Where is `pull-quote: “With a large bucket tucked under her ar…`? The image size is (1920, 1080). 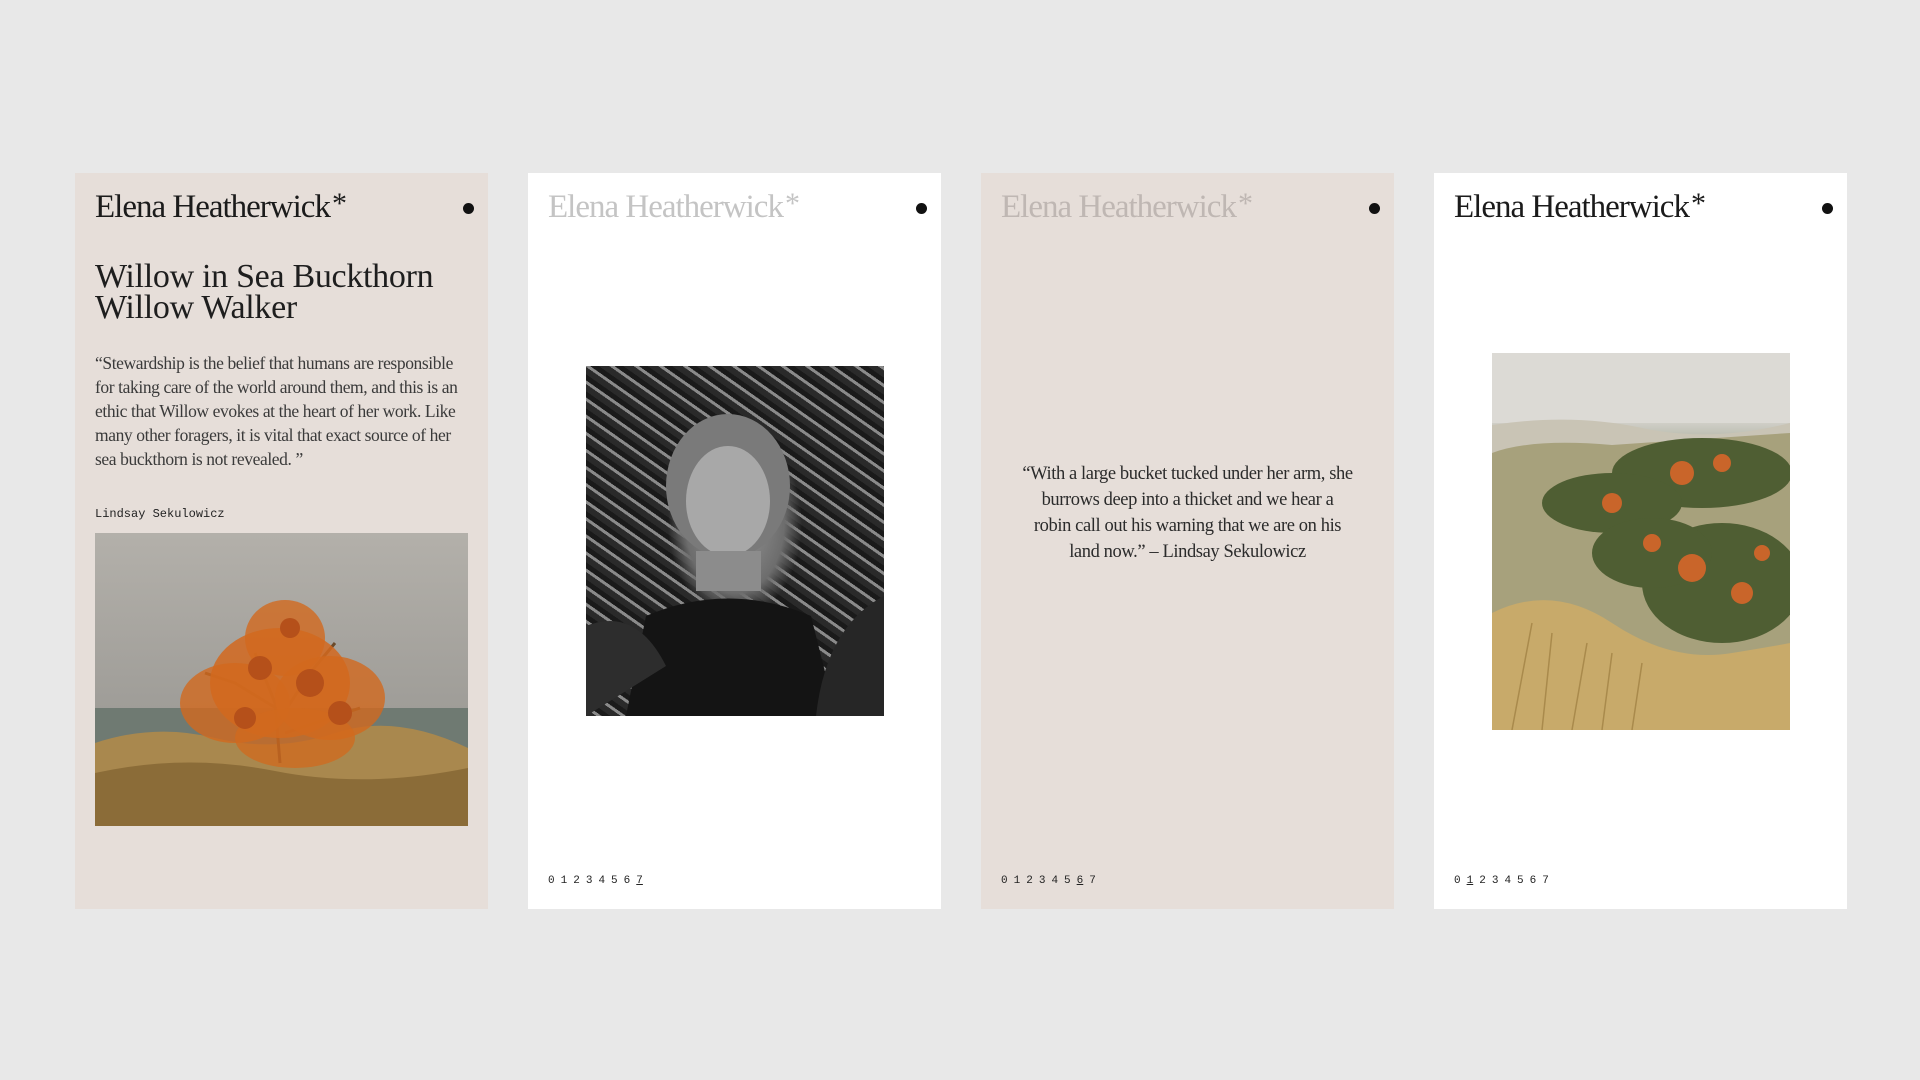
pull-quote: “With a large bucket tucked under her ar… is located at coordinates (1187, 513).